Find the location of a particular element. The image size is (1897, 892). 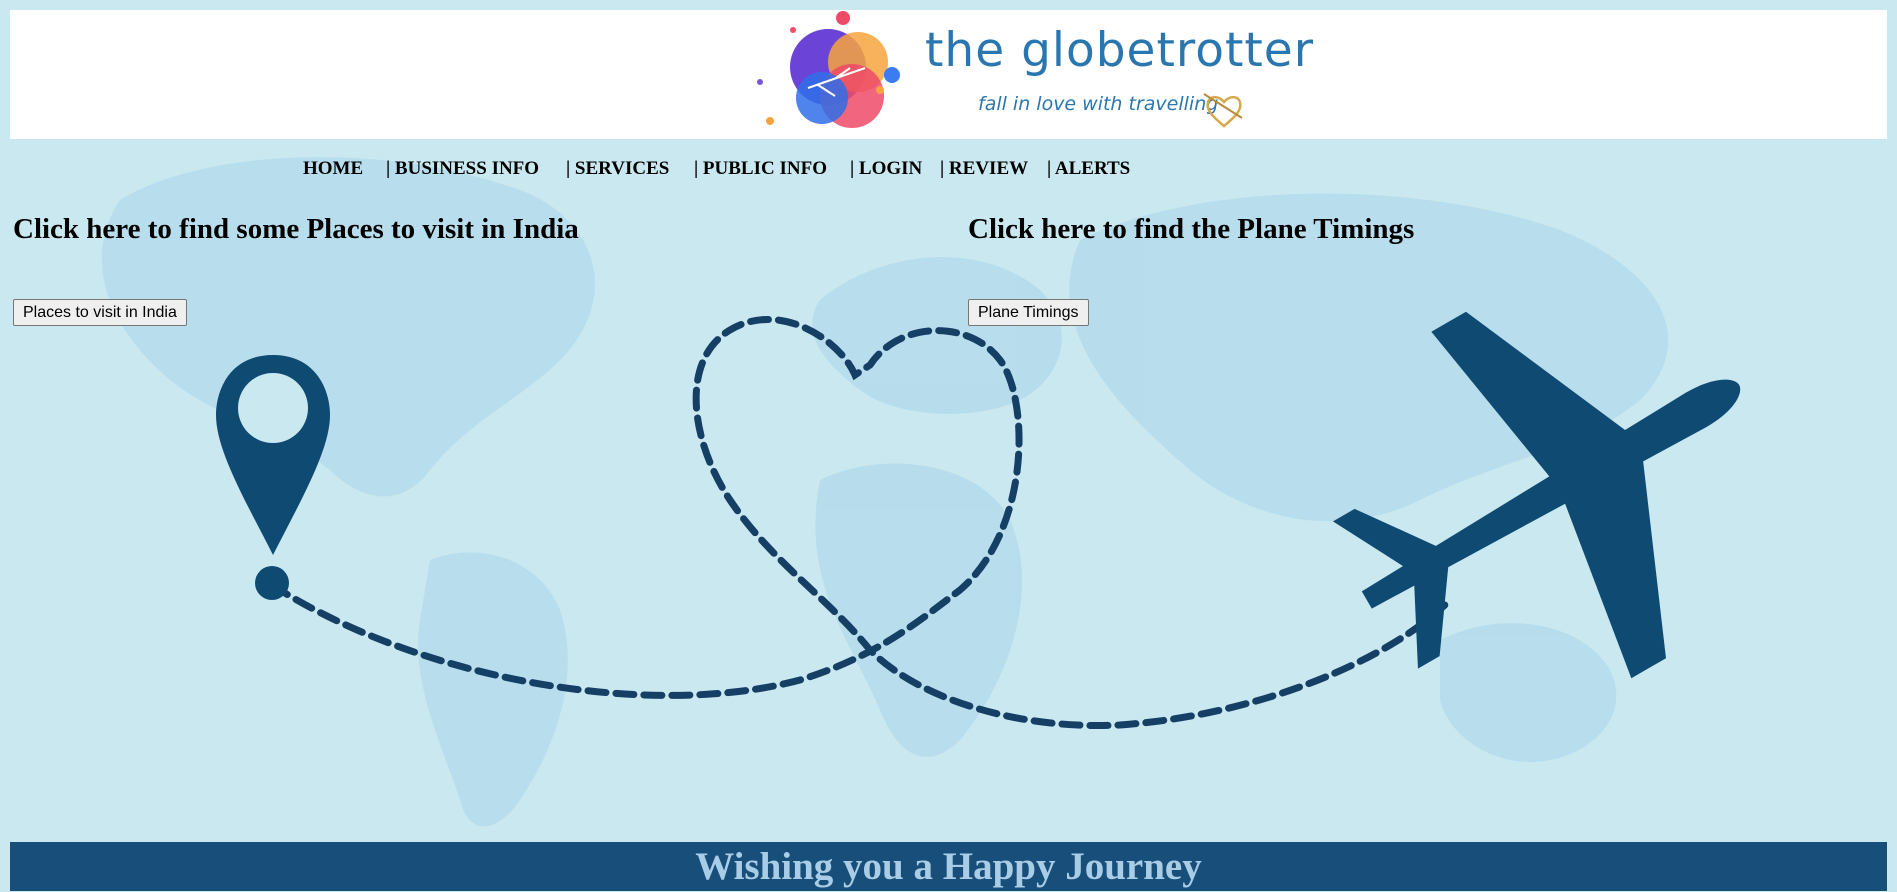

nav-item-home: HOME is located at coordinates (333, 169).